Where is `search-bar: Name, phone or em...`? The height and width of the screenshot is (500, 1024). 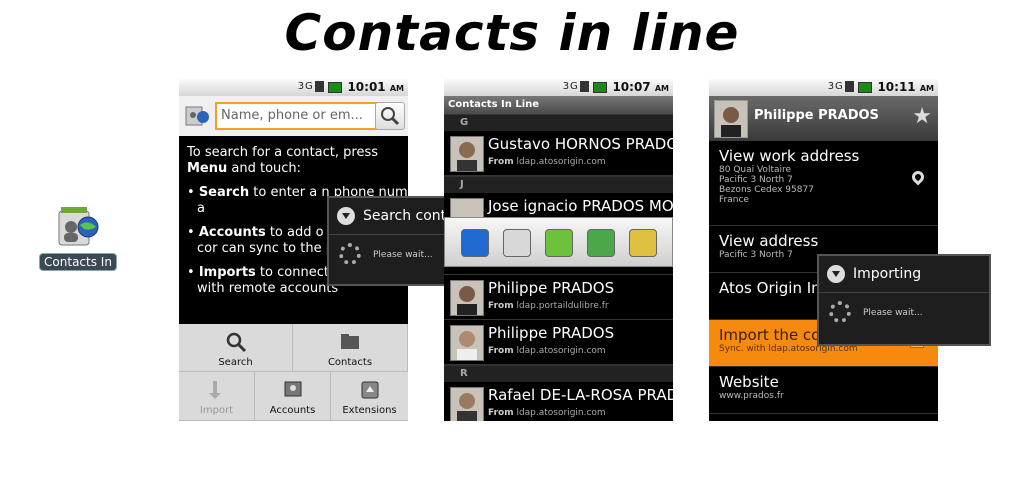 search-bar: Name, phone or em... is located at coordinates (293, 116).